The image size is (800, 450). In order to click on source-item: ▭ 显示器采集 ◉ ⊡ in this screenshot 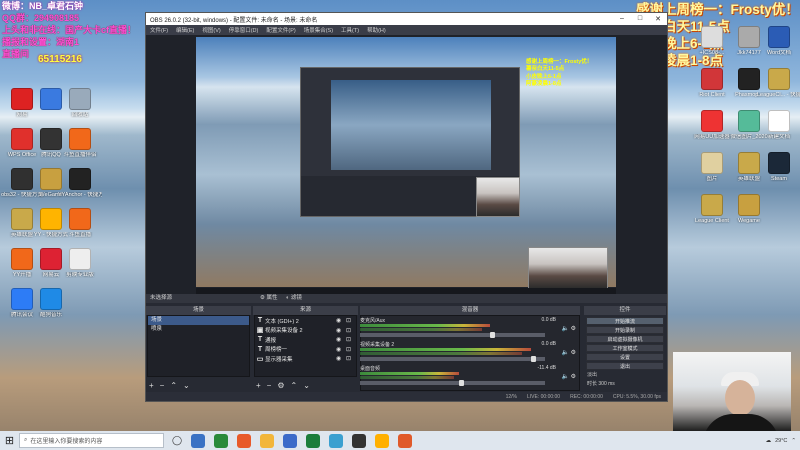, I will do `click(305, 359)`.